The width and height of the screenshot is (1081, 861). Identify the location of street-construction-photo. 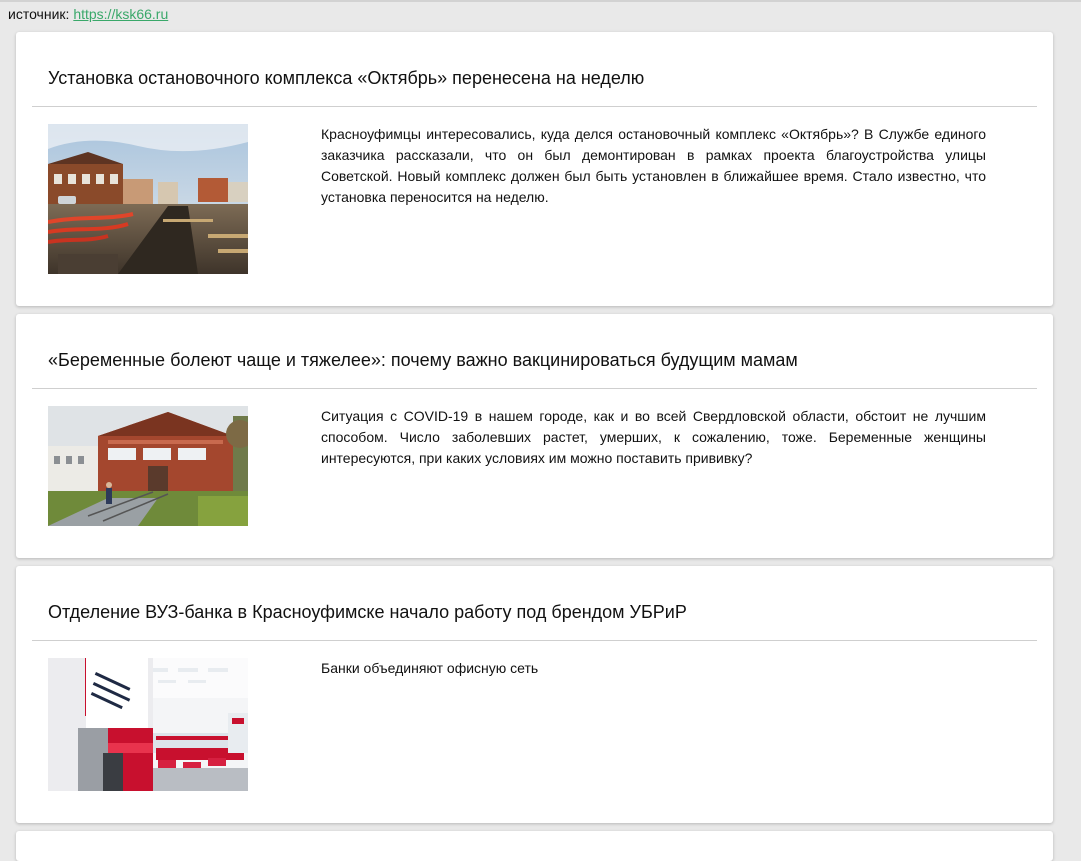
(148, 199).